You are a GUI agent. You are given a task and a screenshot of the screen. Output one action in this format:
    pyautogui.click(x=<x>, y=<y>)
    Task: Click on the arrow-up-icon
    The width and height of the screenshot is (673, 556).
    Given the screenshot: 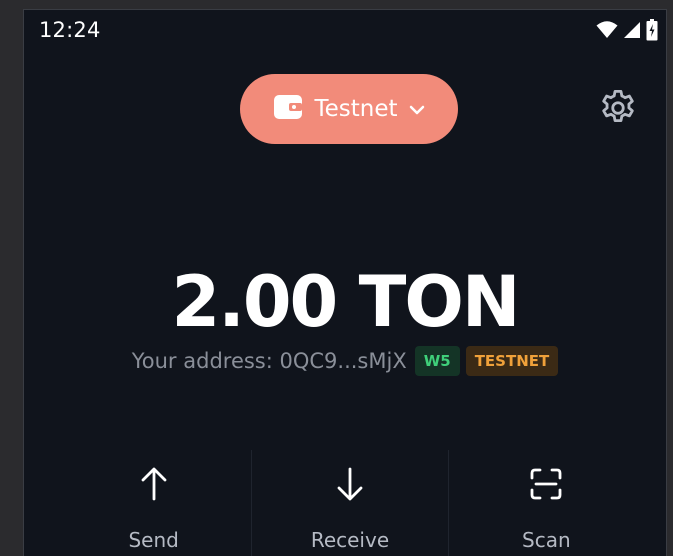 What is the action you would take?
    pyautogui.click(x=154, y=484)
    